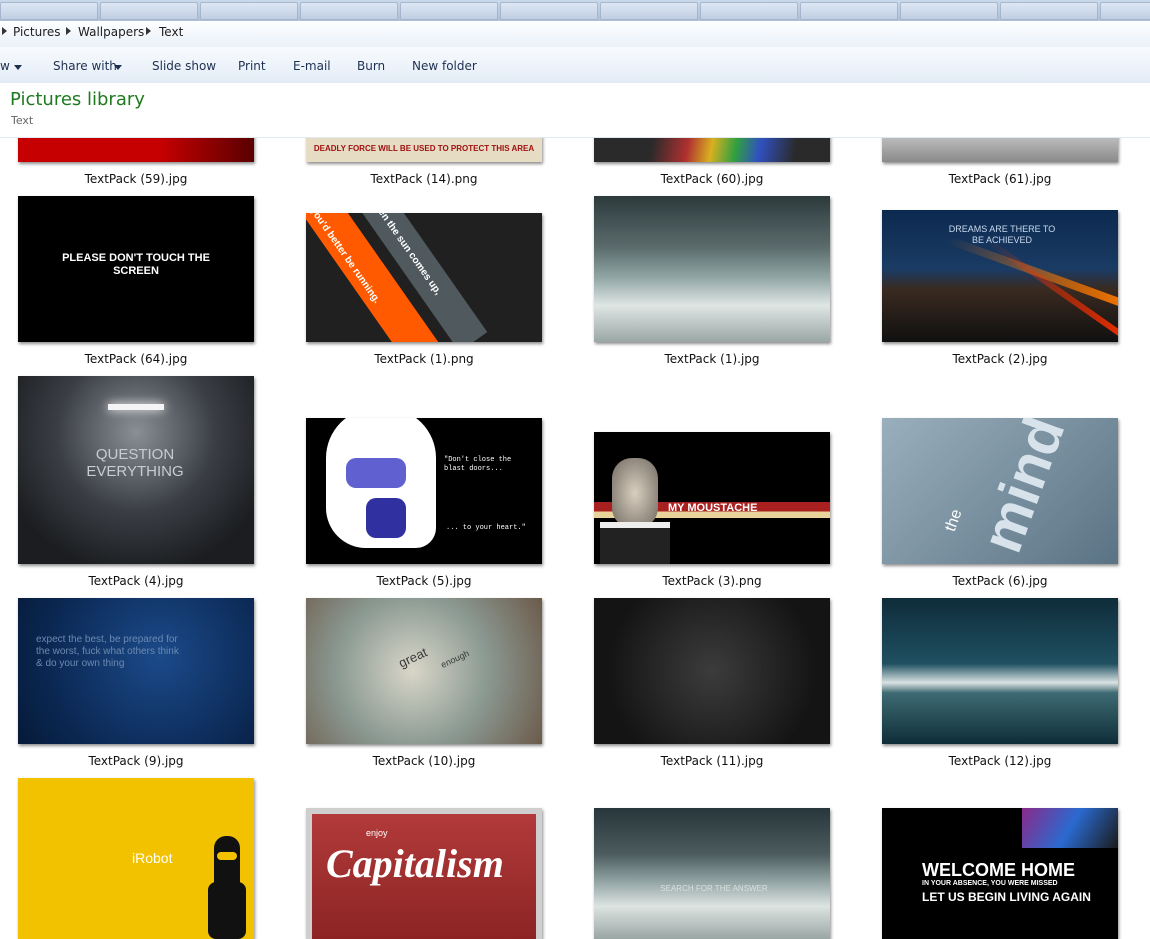 Image resolution: width=1150 pixels, height=939 pixels. I want to click on thumbnail-text: enough, so click(455, 659).